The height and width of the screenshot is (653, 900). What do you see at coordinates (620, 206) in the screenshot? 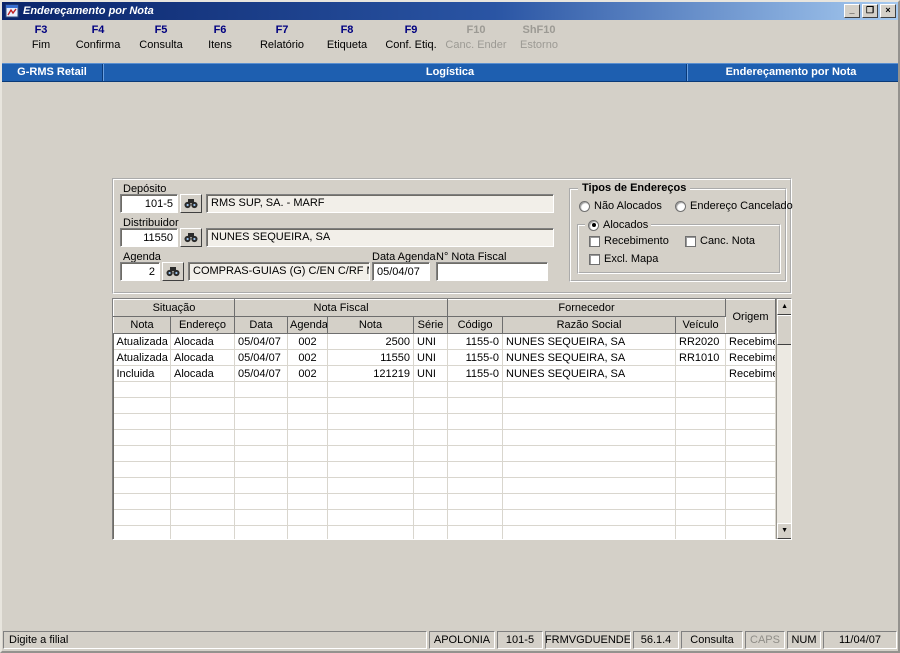
I see `radio-nao-alocados: Não Alocados` at bounding box center [620, 206].